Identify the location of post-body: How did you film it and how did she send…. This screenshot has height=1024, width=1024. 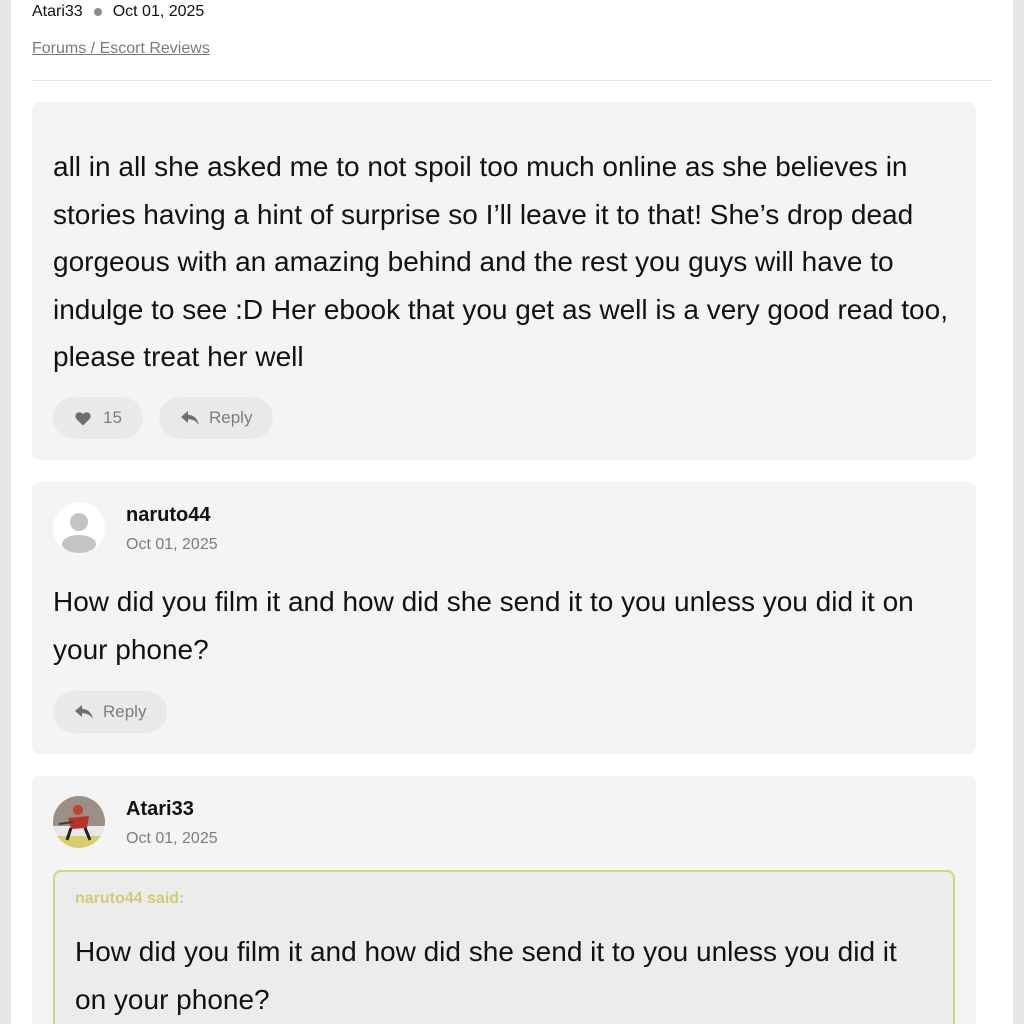
(483, 625).